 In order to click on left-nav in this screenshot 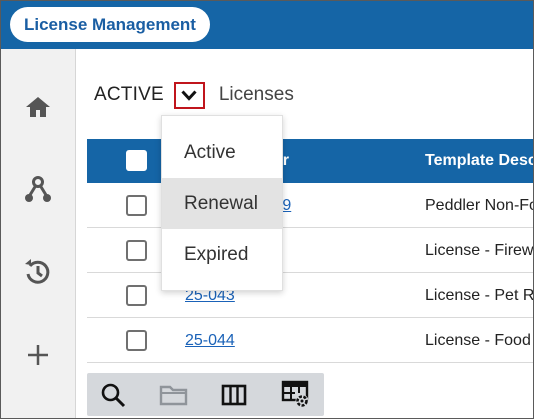, I will do `click(38, 233)`.